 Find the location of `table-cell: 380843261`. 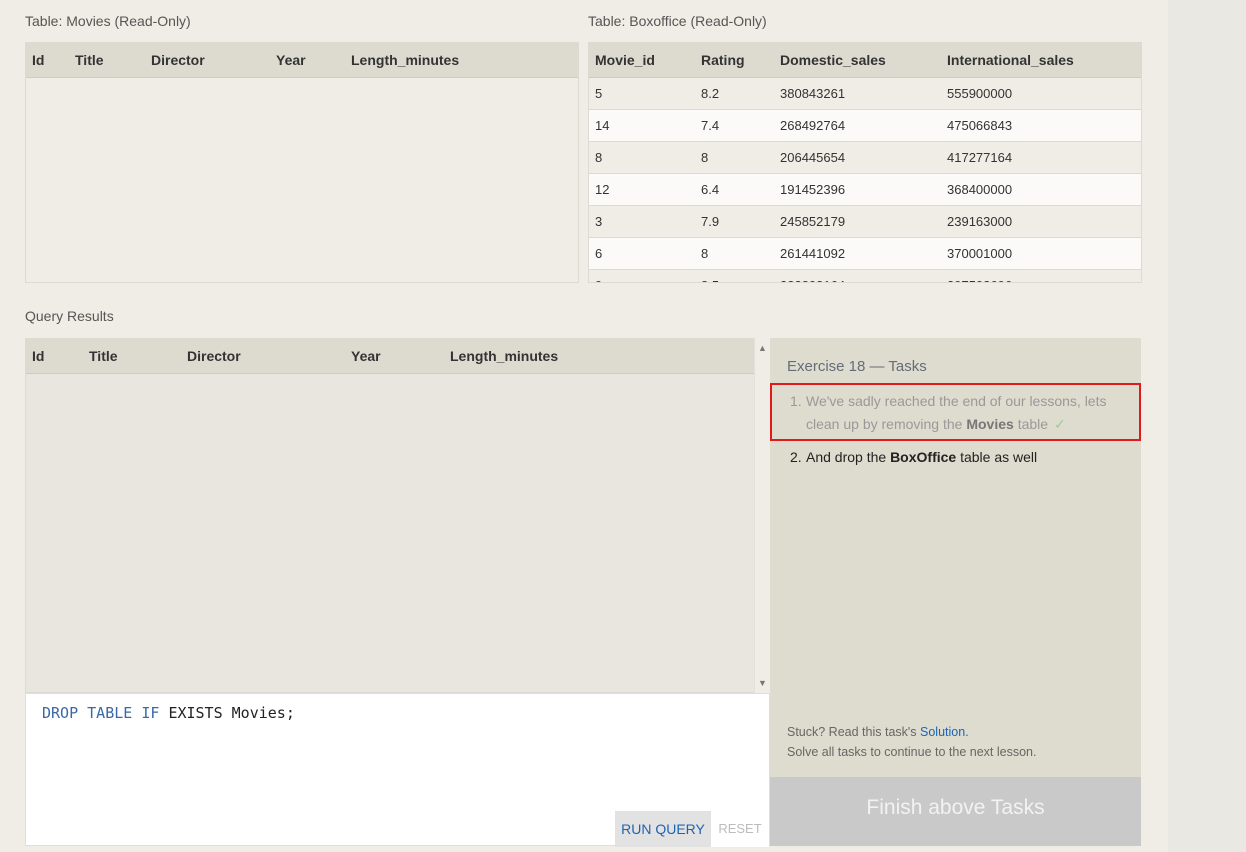

table-cell: 380843261 is located at coordinates (857, 93).